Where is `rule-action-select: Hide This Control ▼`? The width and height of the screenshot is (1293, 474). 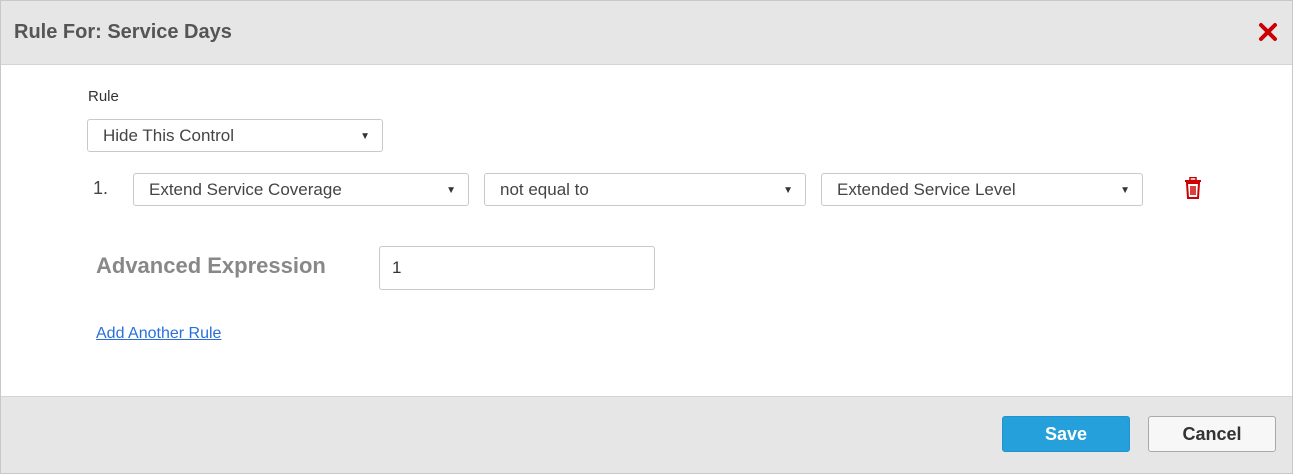 rule-action-select: Hide This Control ▼ is located at coordinates (235, 135).